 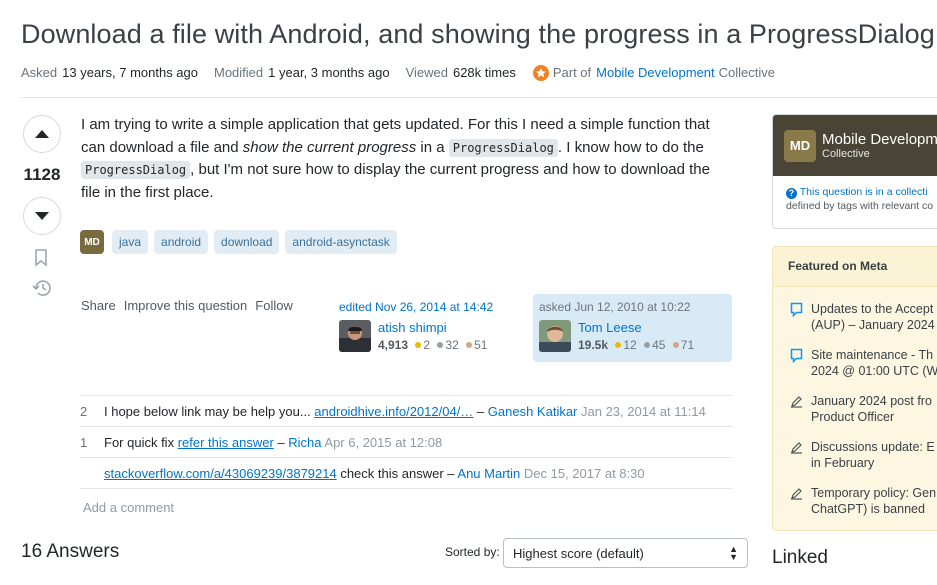 I want to click on meta-item-line: Updates to the Accept, so click(x=872, y=309).